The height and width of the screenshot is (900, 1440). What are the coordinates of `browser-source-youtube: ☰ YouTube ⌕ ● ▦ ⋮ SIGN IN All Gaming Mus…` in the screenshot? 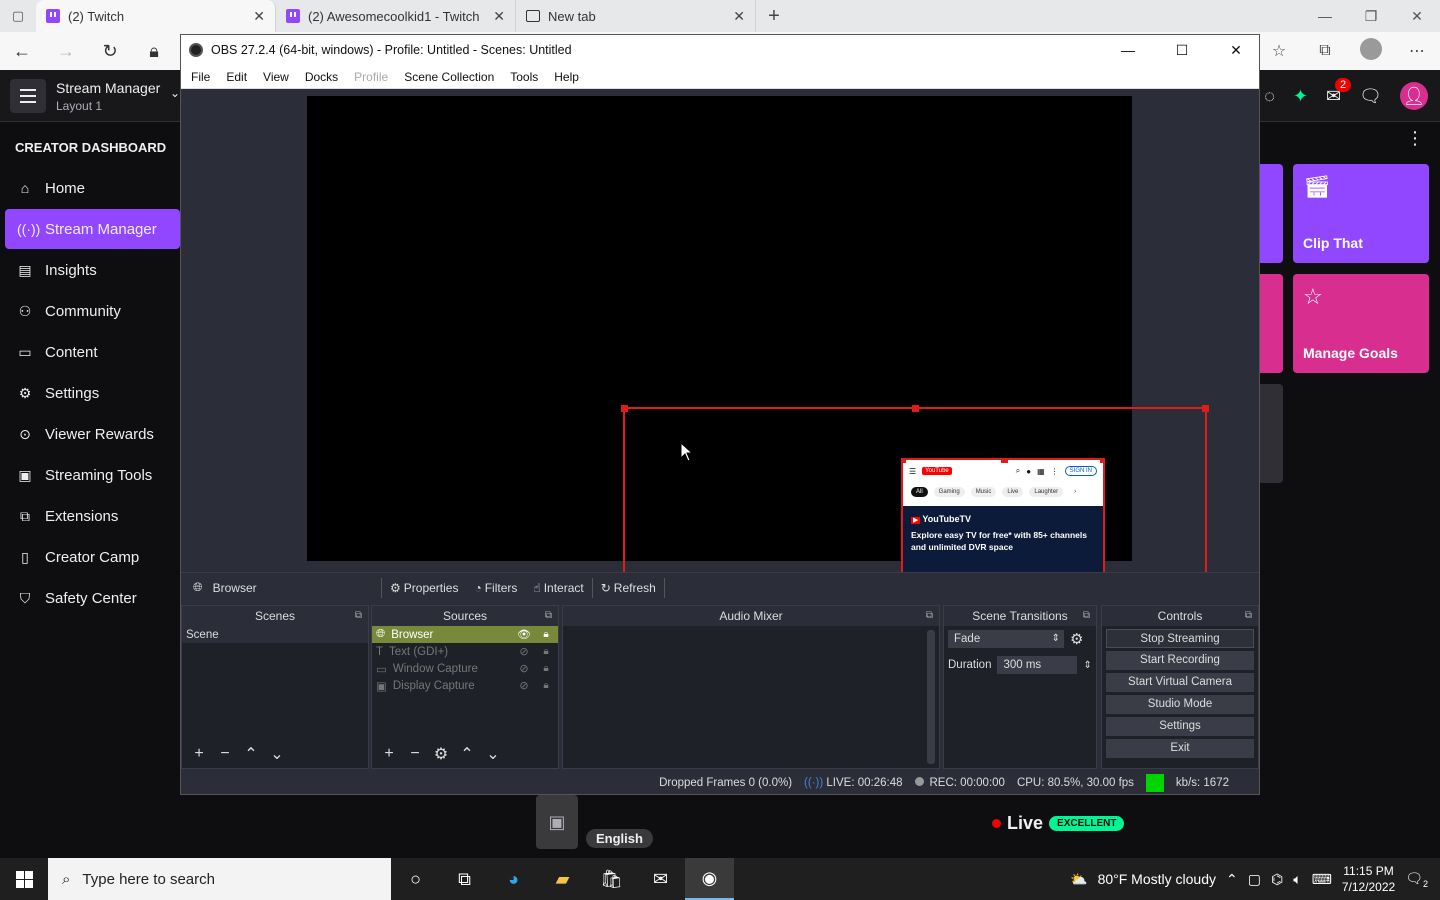 It's located at (1003, 515).